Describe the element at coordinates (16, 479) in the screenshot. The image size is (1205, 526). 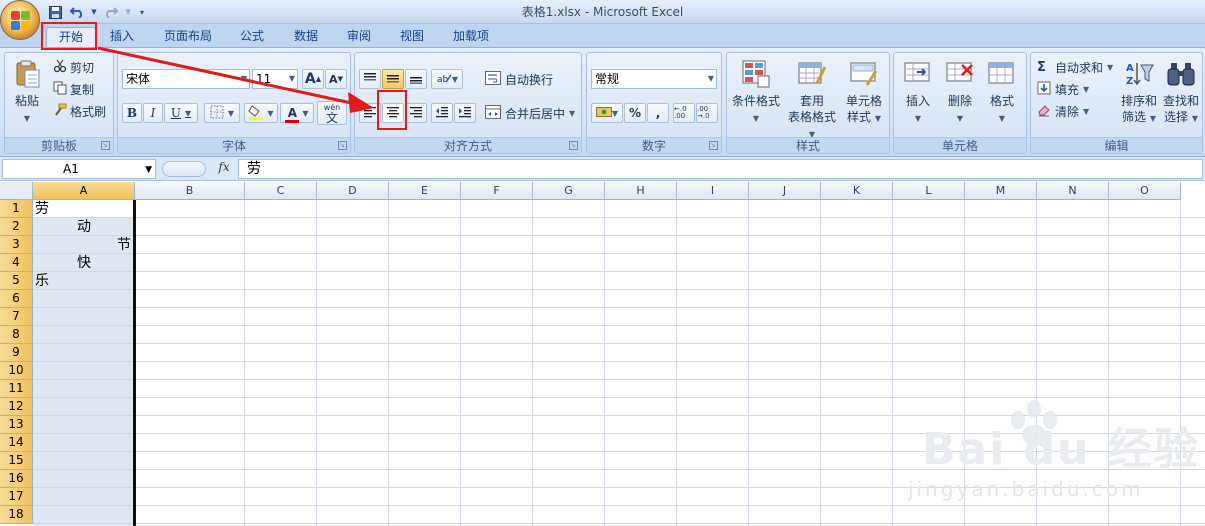
I see `row-header-16: 16` at that location.